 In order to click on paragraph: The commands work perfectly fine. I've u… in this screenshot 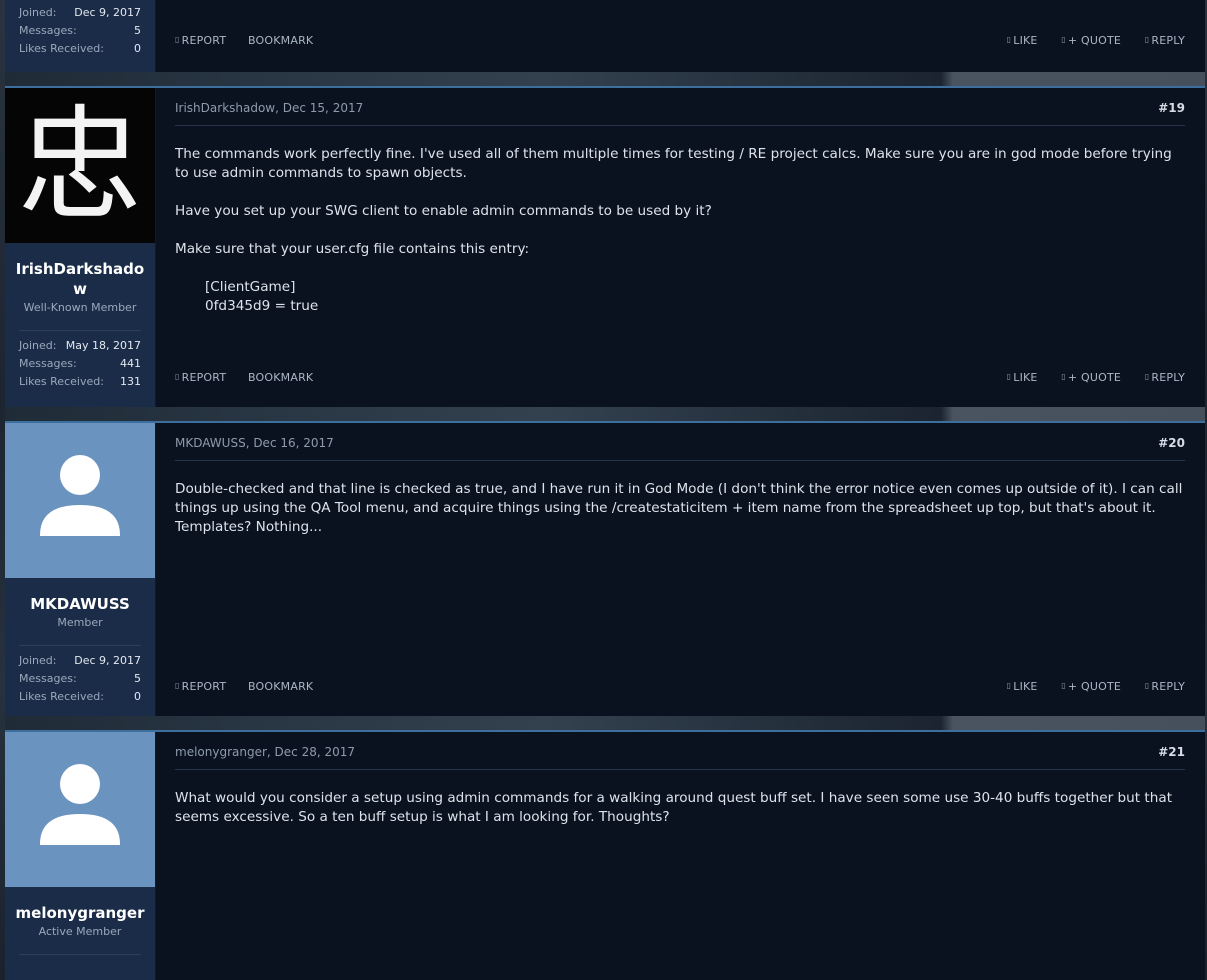, I will do `click(673, 163)`.